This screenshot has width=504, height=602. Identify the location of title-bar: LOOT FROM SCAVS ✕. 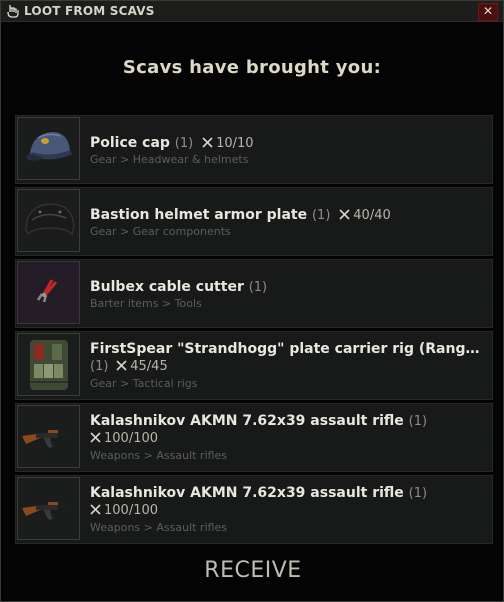
(252, 11).